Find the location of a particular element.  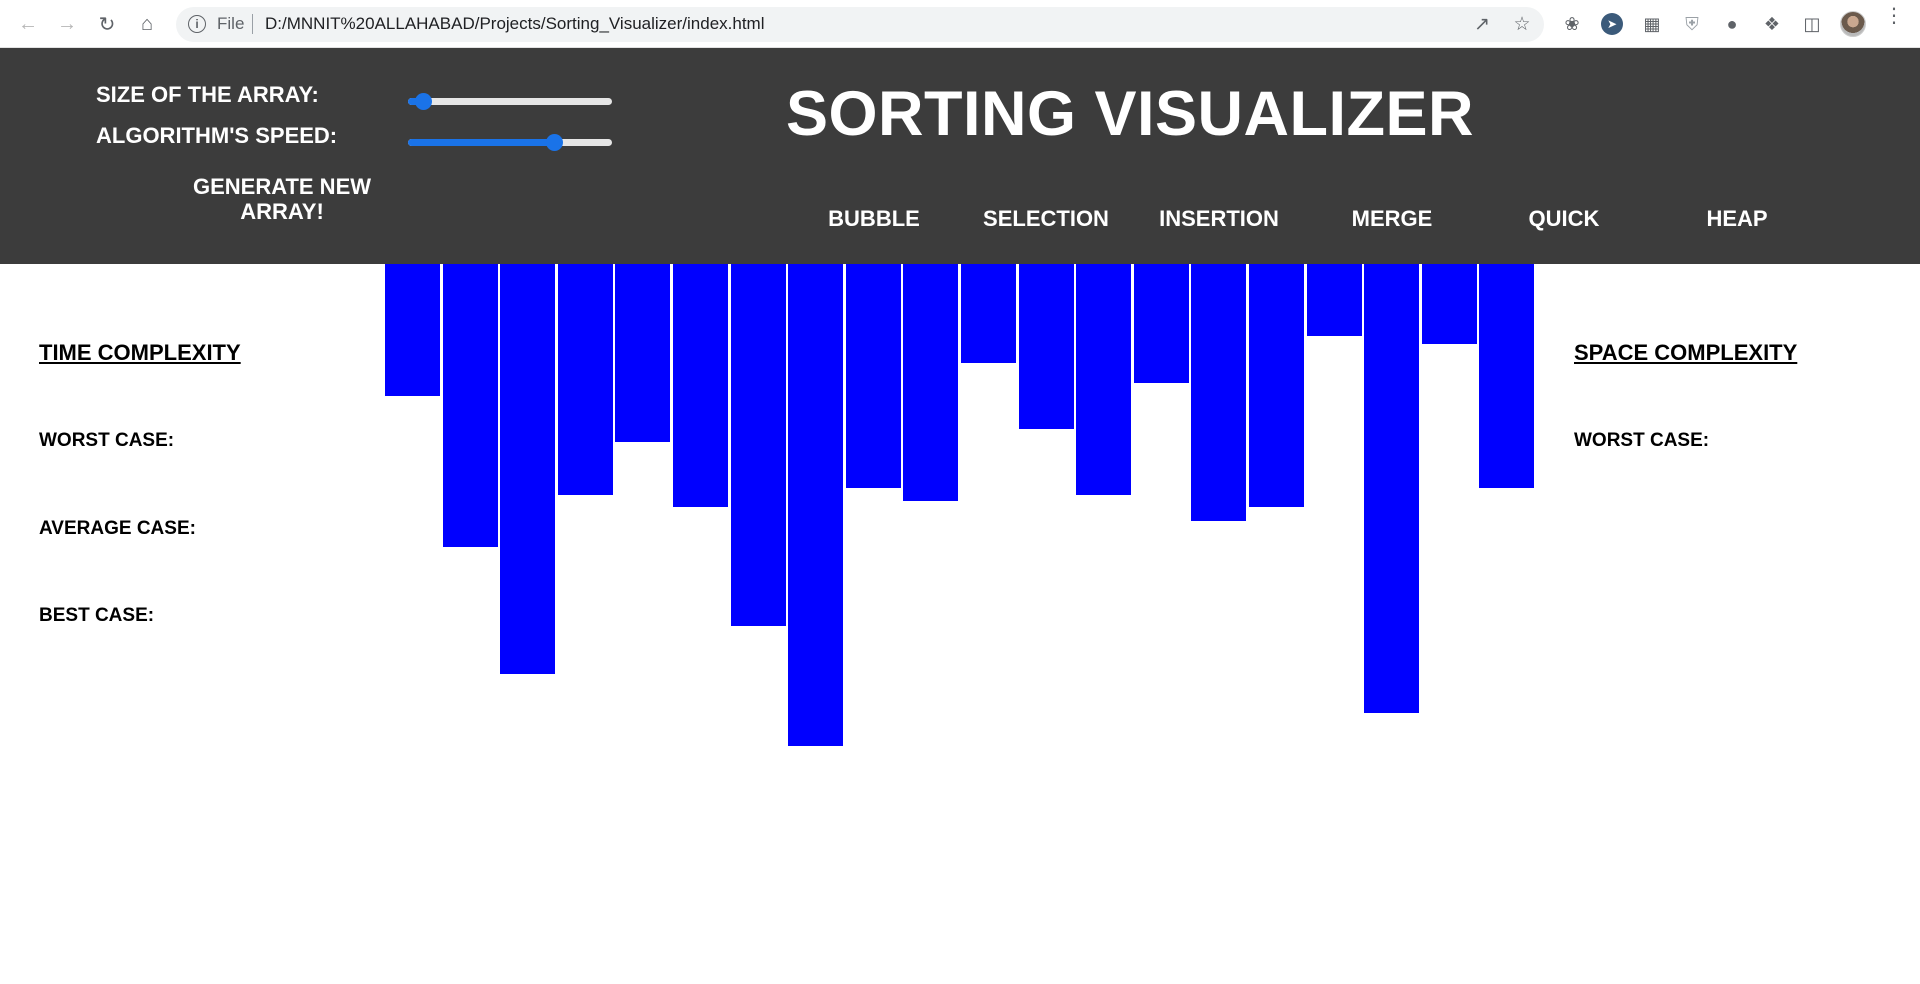

side-panel-icon: ◫ is located at coordinates (1812, 24).